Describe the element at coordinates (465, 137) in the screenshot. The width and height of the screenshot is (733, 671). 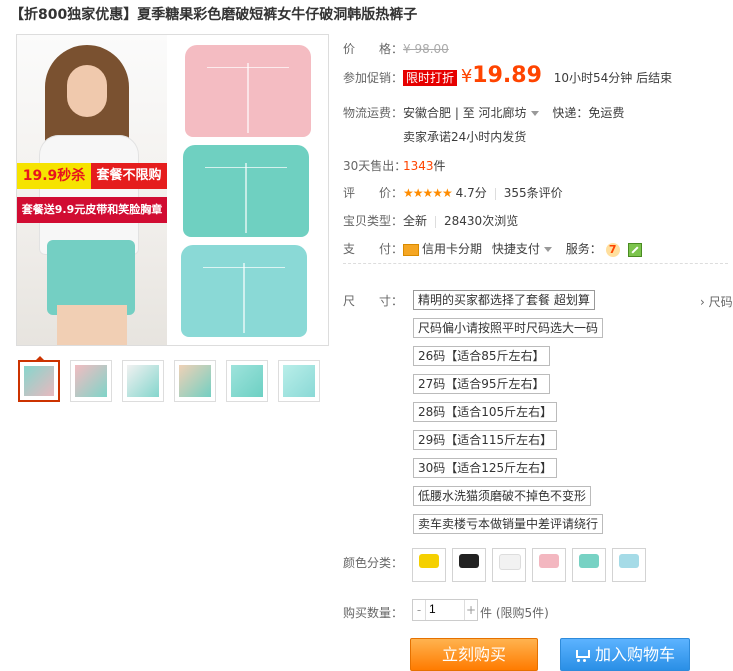
I see `ship-promise: 卖家承诺24小时内发货` at that location.